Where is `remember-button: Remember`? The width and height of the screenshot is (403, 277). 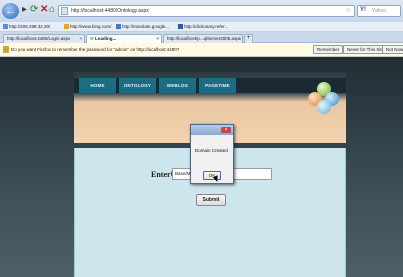
remember-button: Remember is located at coordinates (328, 49).